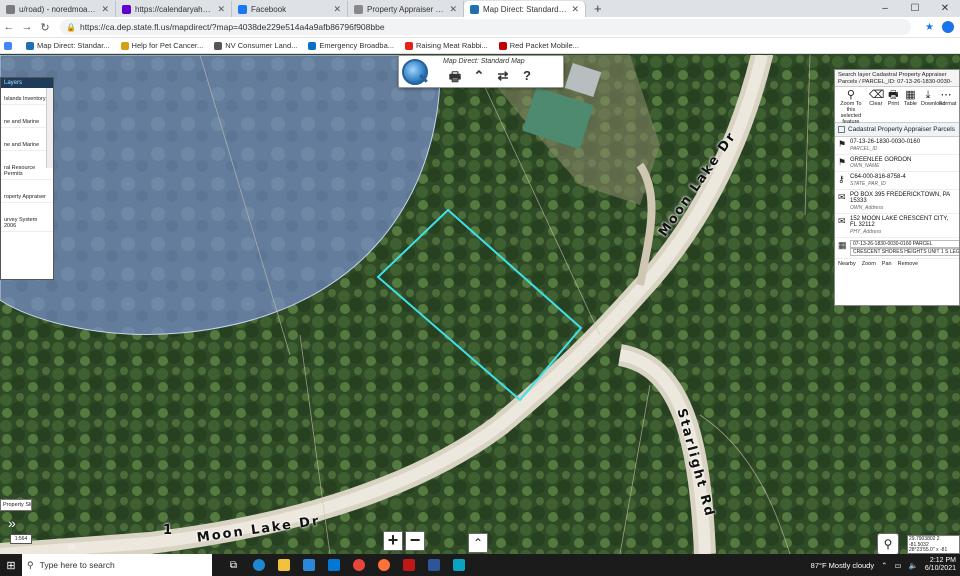 The width and height of the screenshot is (960, 576). Describe the element at coordinates (408, 565) in the screenshot. I see `mcafee-icon` at that location.